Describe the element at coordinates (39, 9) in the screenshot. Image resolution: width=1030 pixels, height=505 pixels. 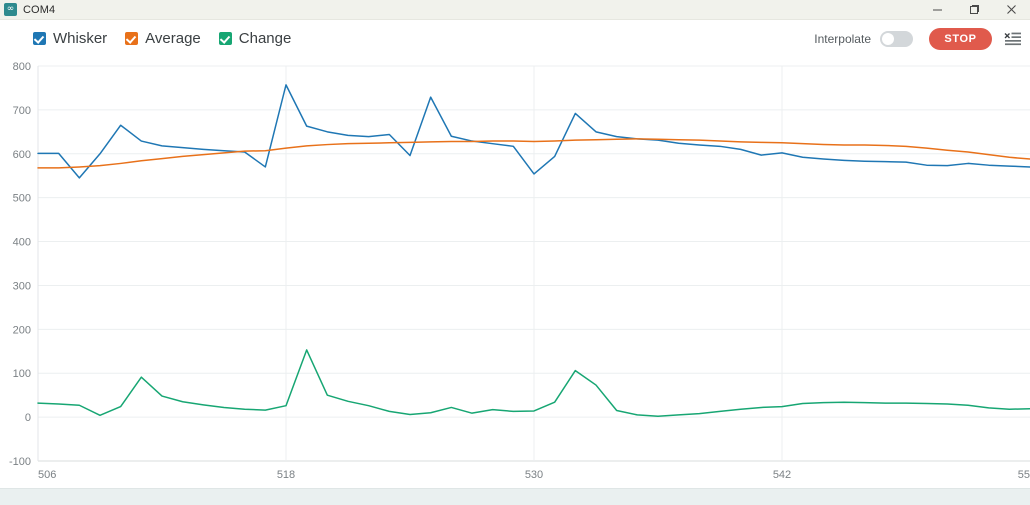
I see `window-title: COM4` at that location.